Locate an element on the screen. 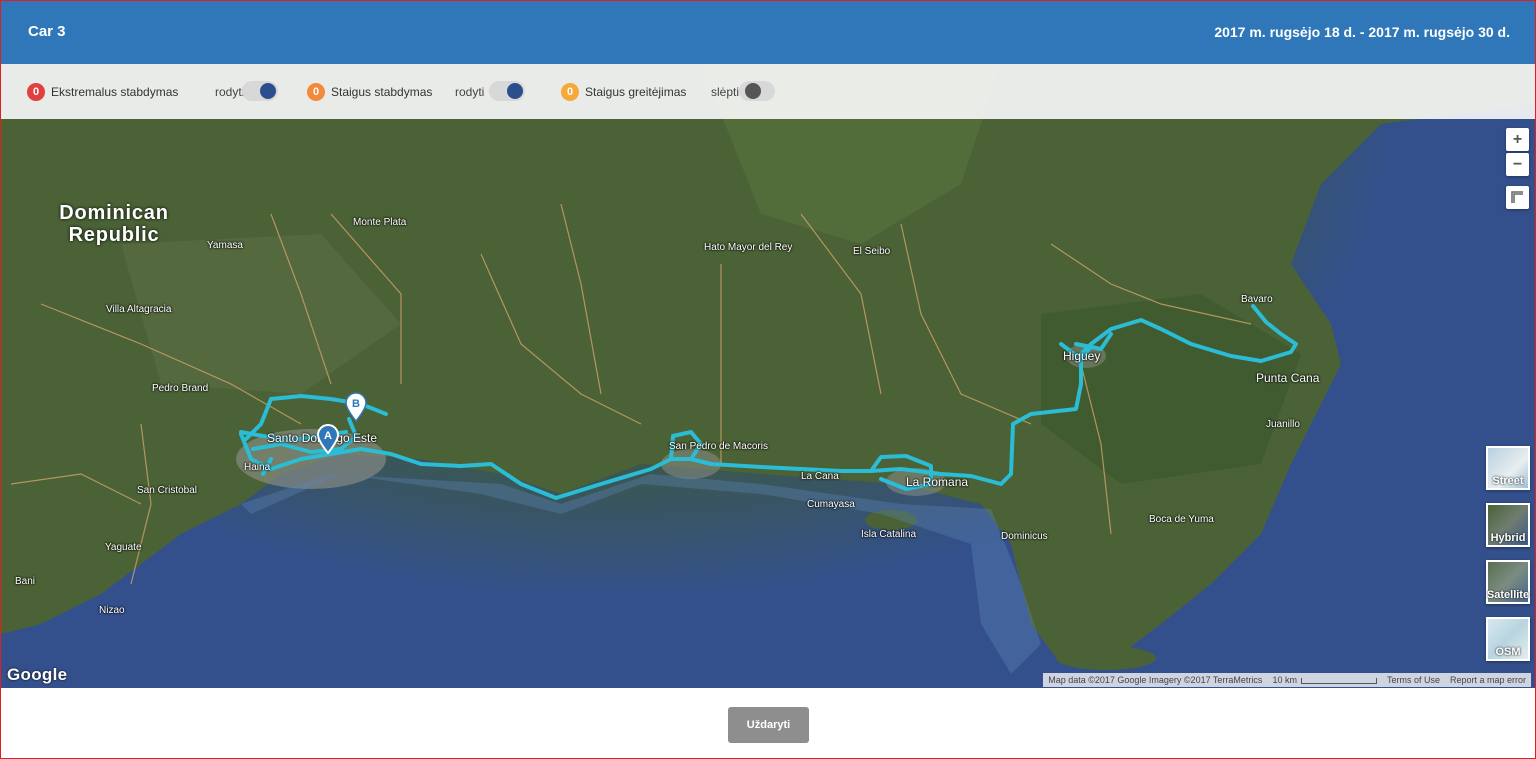 The image size is (1536, 759). place-label: Higuey is located at coordinates (1082, 356).